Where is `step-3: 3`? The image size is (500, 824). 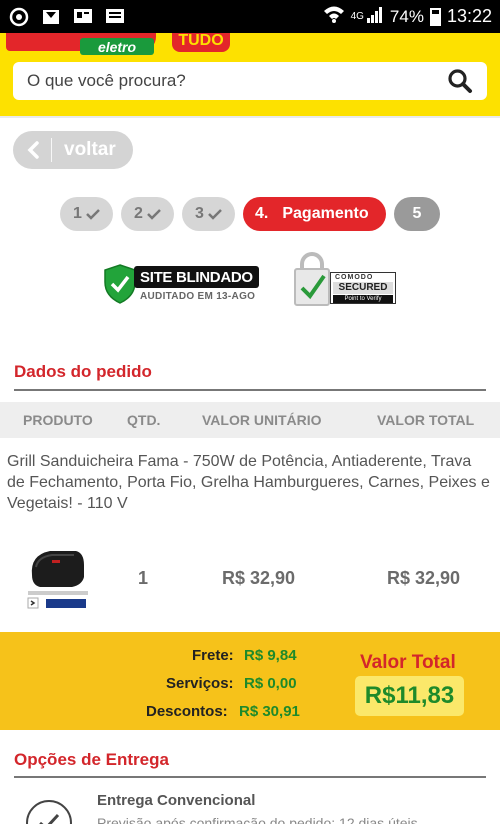
step-3: 3 is located at coordinates (208, 214).